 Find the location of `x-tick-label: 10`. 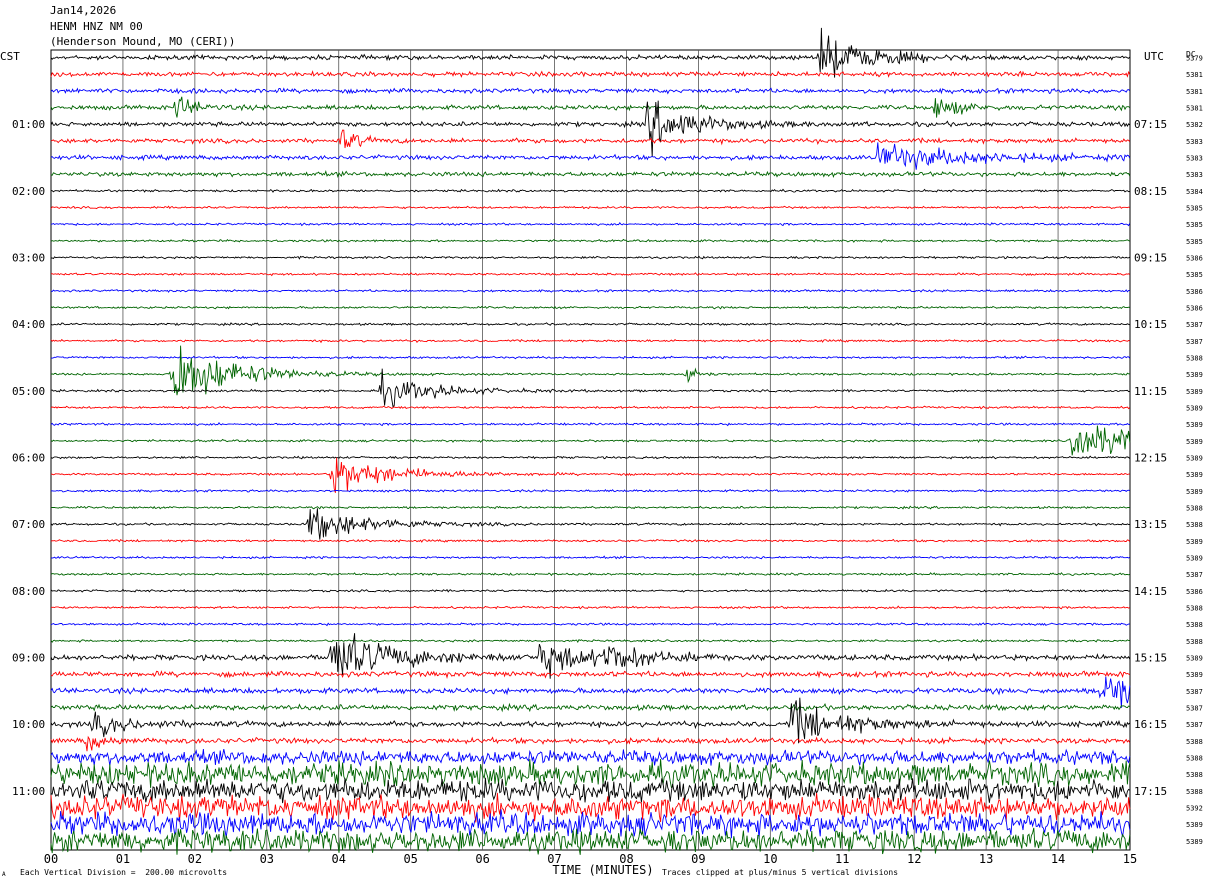

x-tick-label: 10 is located at coordinates (770, 859).